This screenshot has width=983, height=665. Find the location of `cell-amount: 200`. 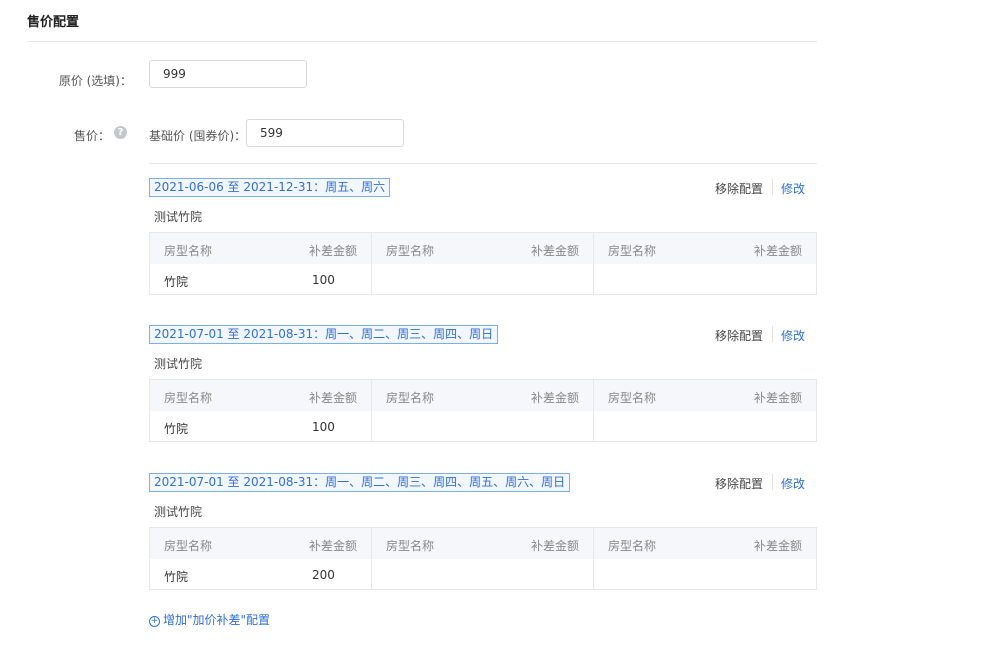

cell-amount: 200 is located at coordinates (323, 575).